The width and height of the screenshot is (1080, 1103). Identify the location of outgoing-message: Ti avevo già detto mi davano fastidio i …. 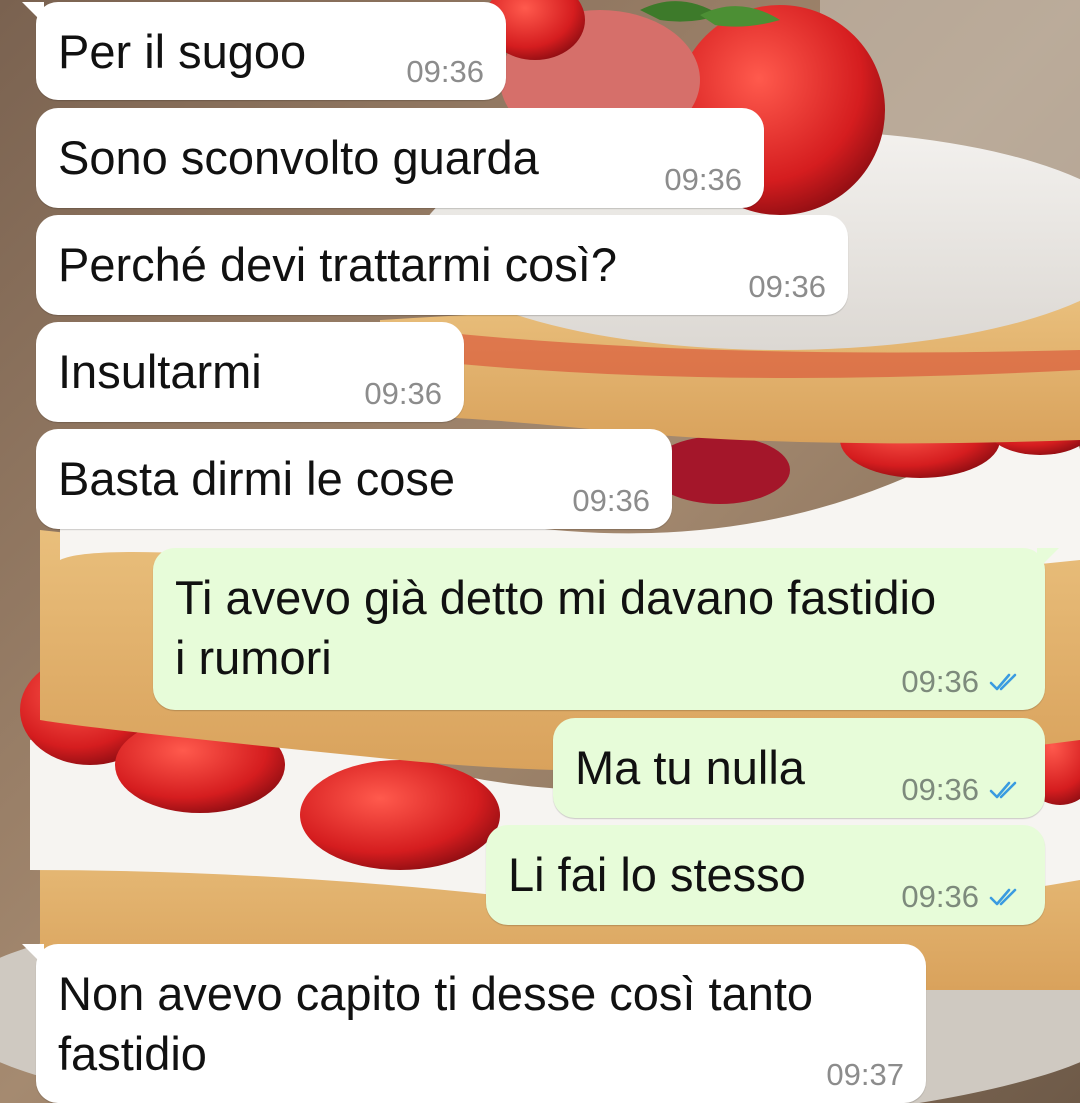
(606, 629).